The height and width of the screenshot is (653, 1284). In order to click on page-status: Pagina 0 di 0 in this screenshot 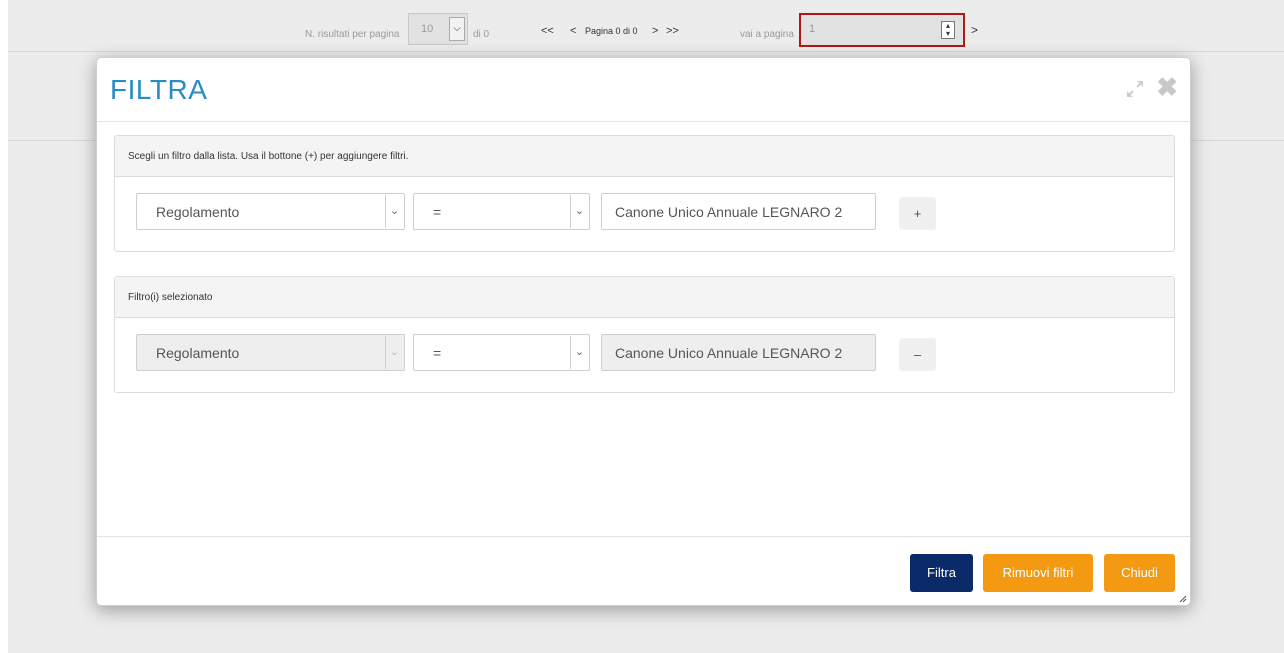, I will do `click(611, 31)`.